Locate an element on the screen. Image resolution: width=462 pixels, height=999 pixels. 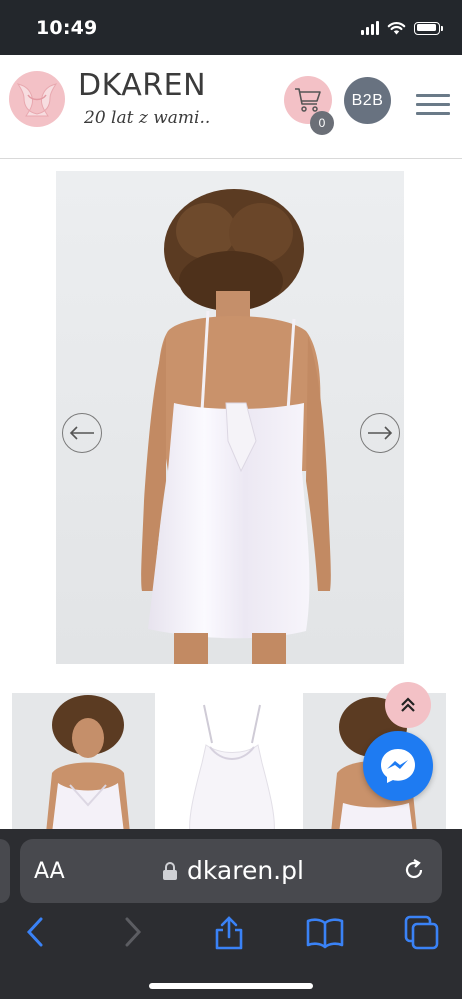
messenger-icon is located at coordinates (398, 766).